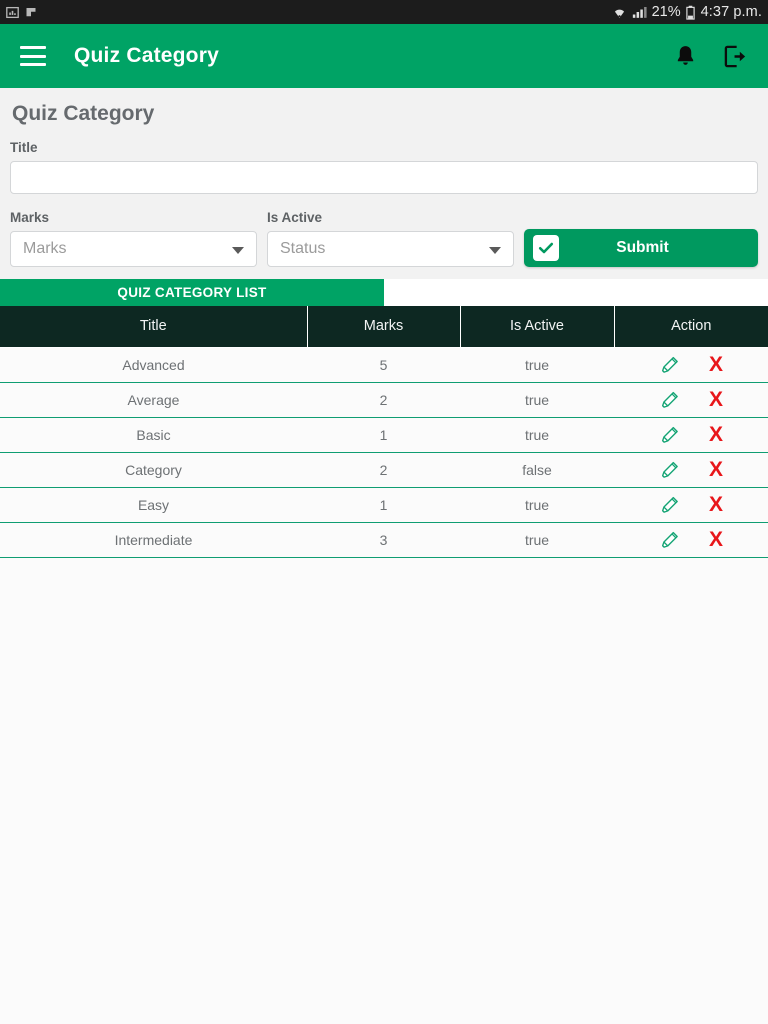  I want to click on table-header-row: Title Marks Is Active Action, so click(384, 326).